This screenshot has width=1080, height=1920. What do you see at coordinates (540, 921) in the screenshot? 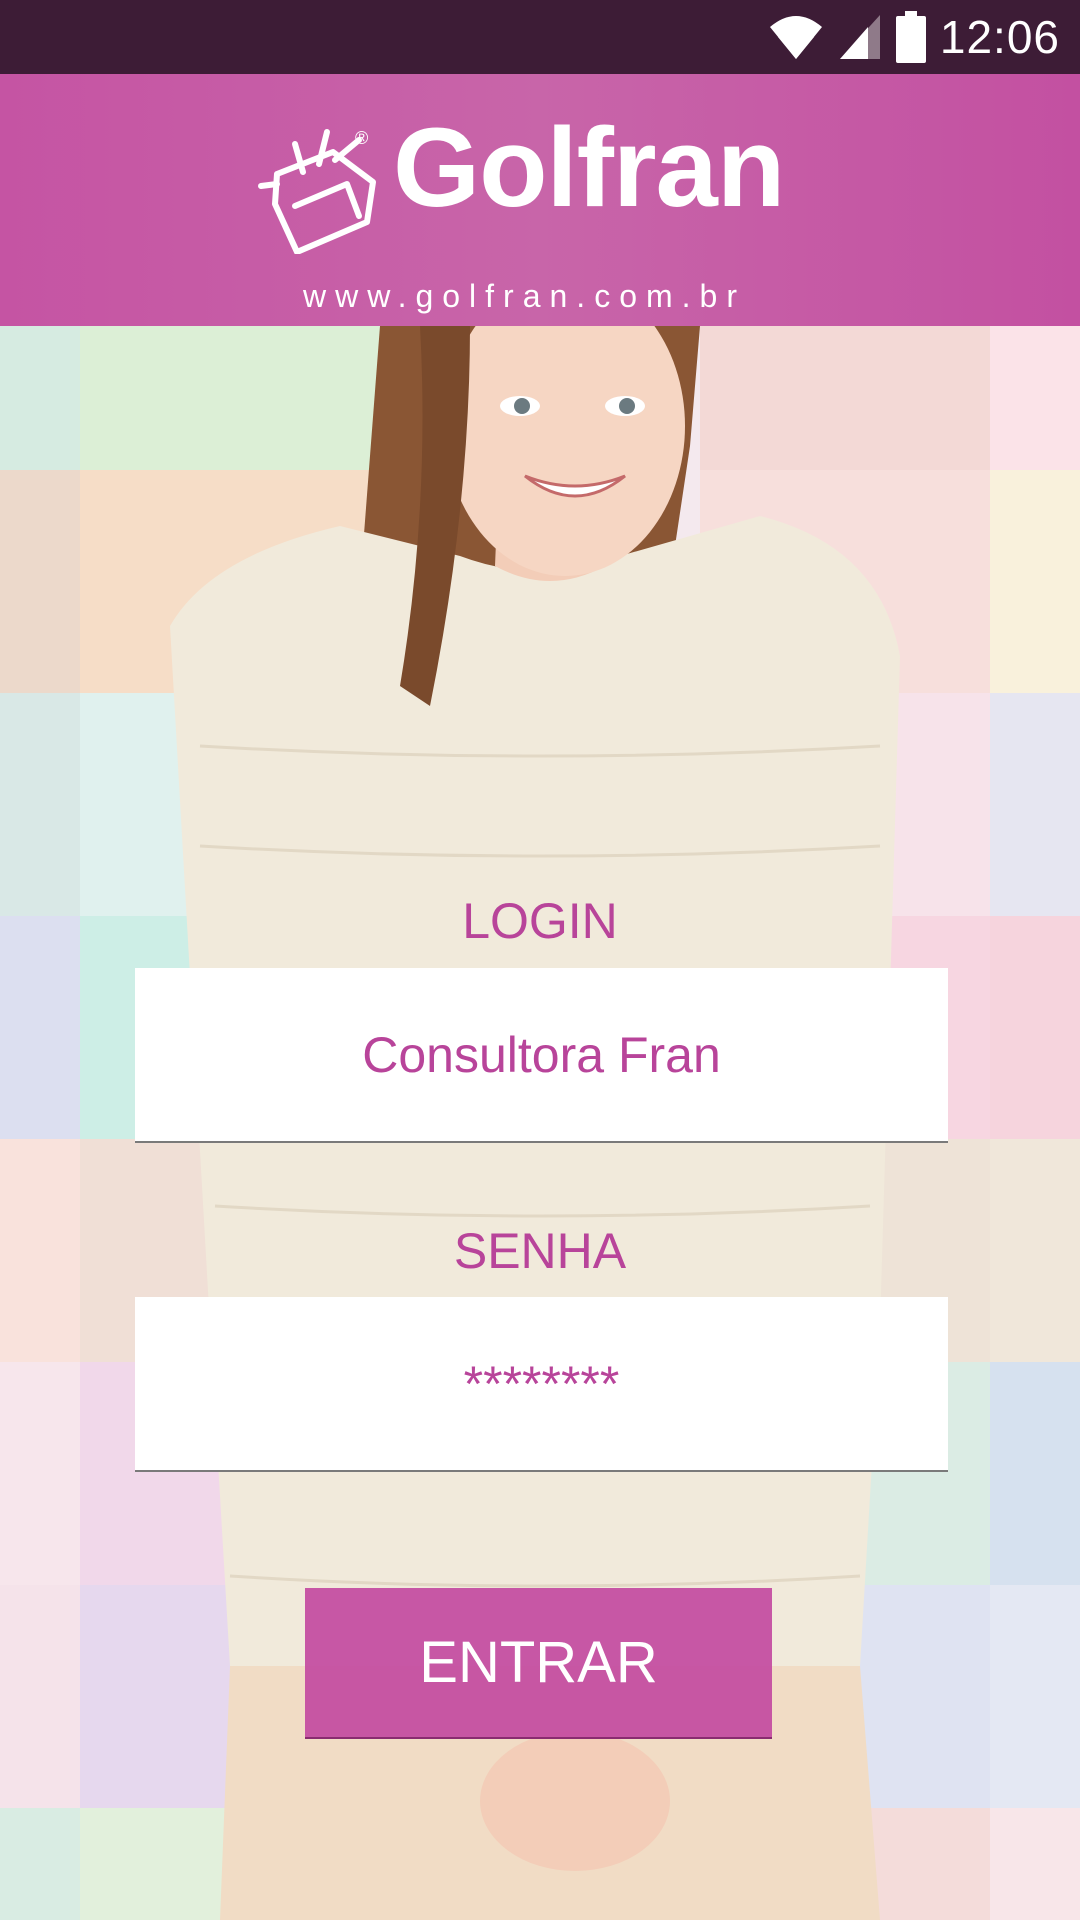
I see `login-label: LOGIN` at bounding box center [540, 921].